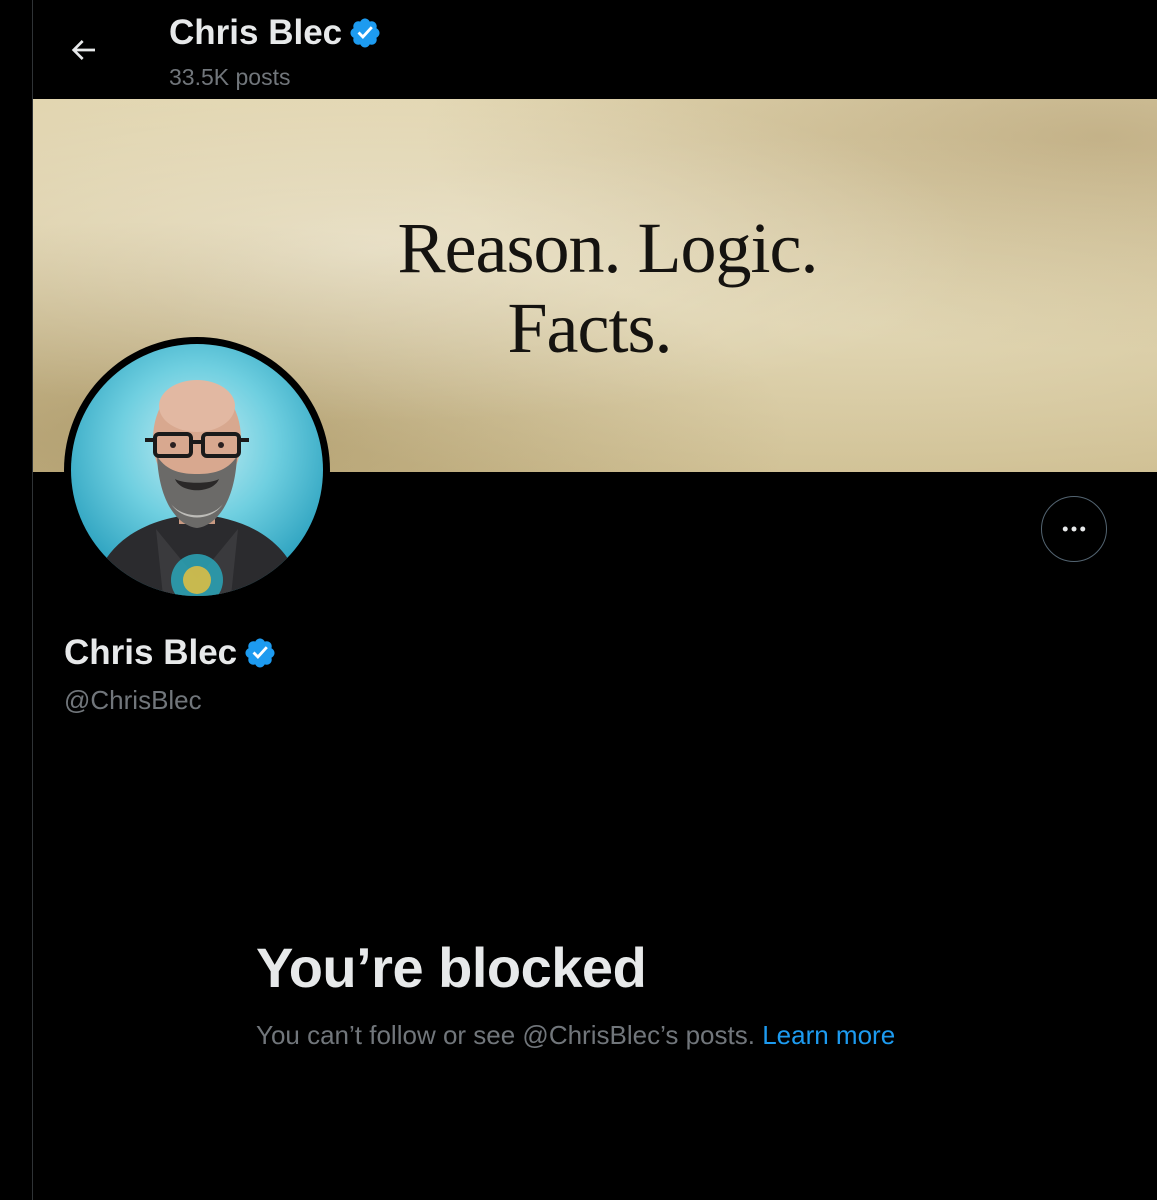 Image resolution: width=1157 pixels, height=1200 pixels. I want to click on profile-display-name: Chris Blec, so click(151, 652).